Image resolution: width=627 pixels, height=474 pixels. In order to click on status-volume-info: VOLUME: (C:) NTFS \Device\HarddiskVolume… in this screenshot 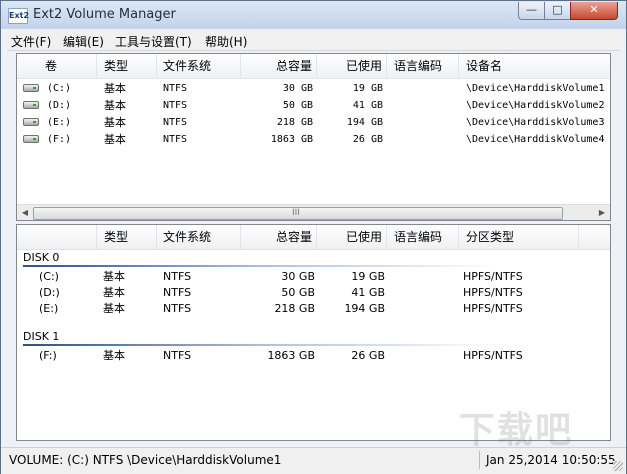, I will do `click(145, 460)`.